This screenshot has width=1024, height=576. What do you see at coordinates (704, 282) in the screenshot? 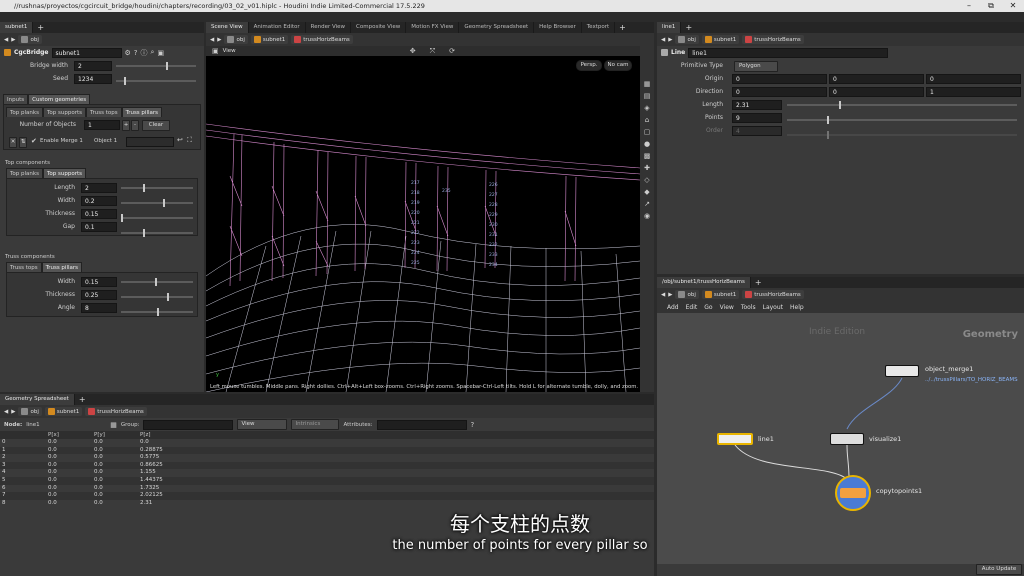
I see `tab-network: /obj/subnet1/trussHorizBeams` at bounding box center [704, 282].